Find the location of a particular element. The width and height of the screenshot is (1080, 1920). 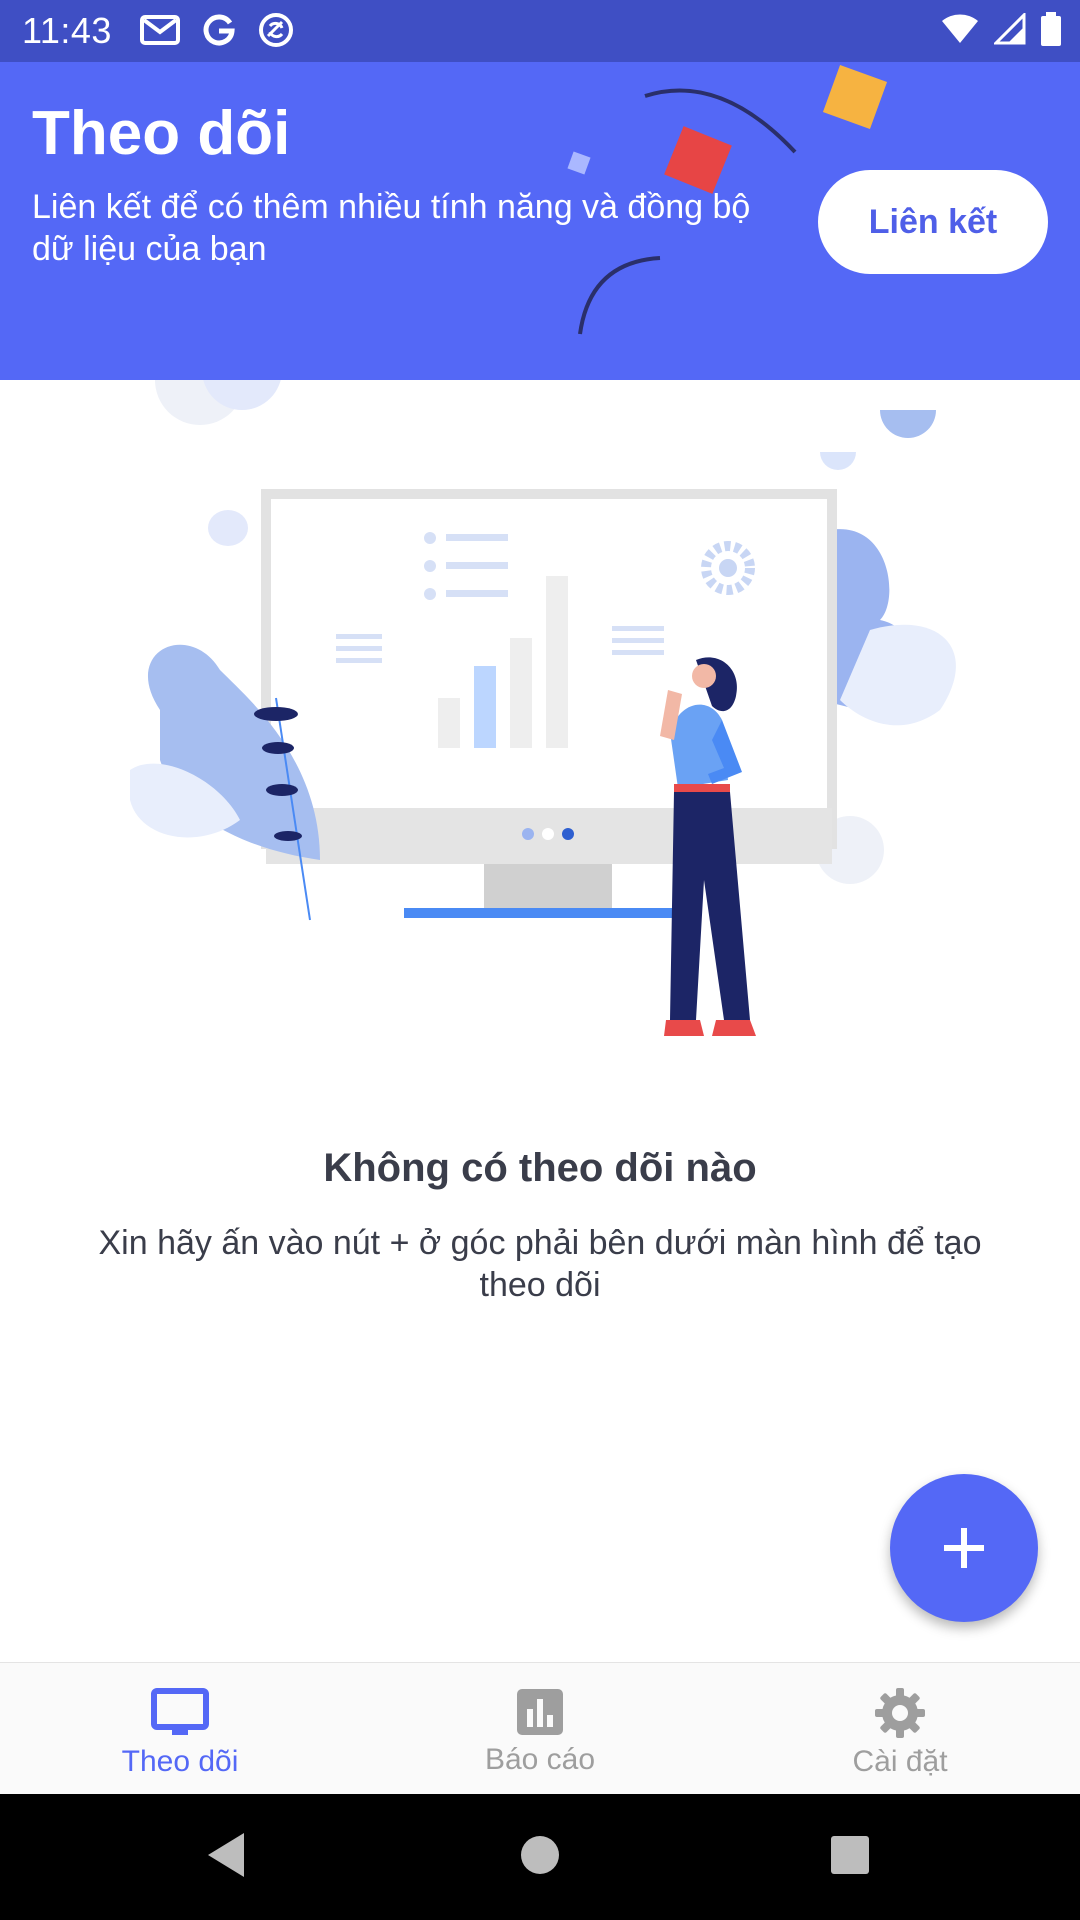

status-system-icons is located at coordinates (1001, 29).